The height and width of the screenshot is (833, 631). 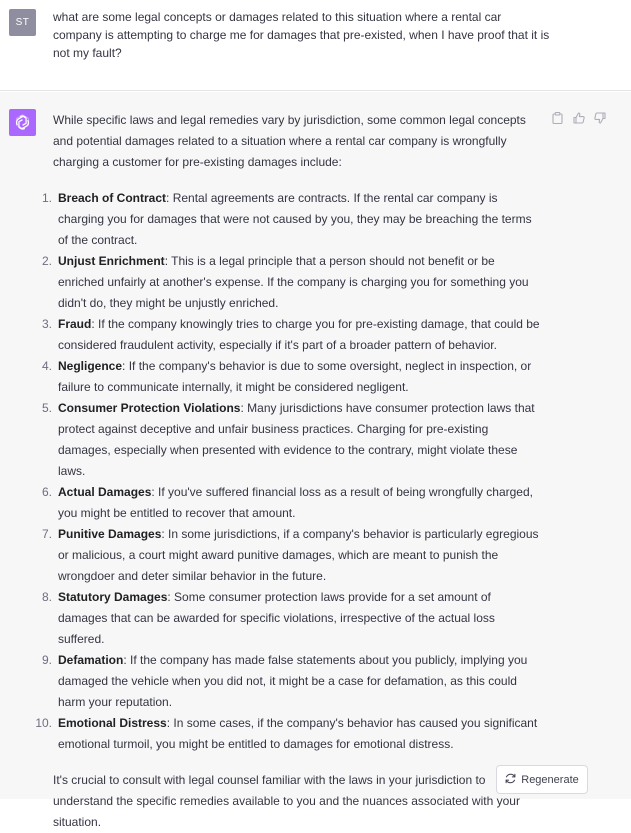 I want to click on list-number: 4., so click(x=46, y=366).